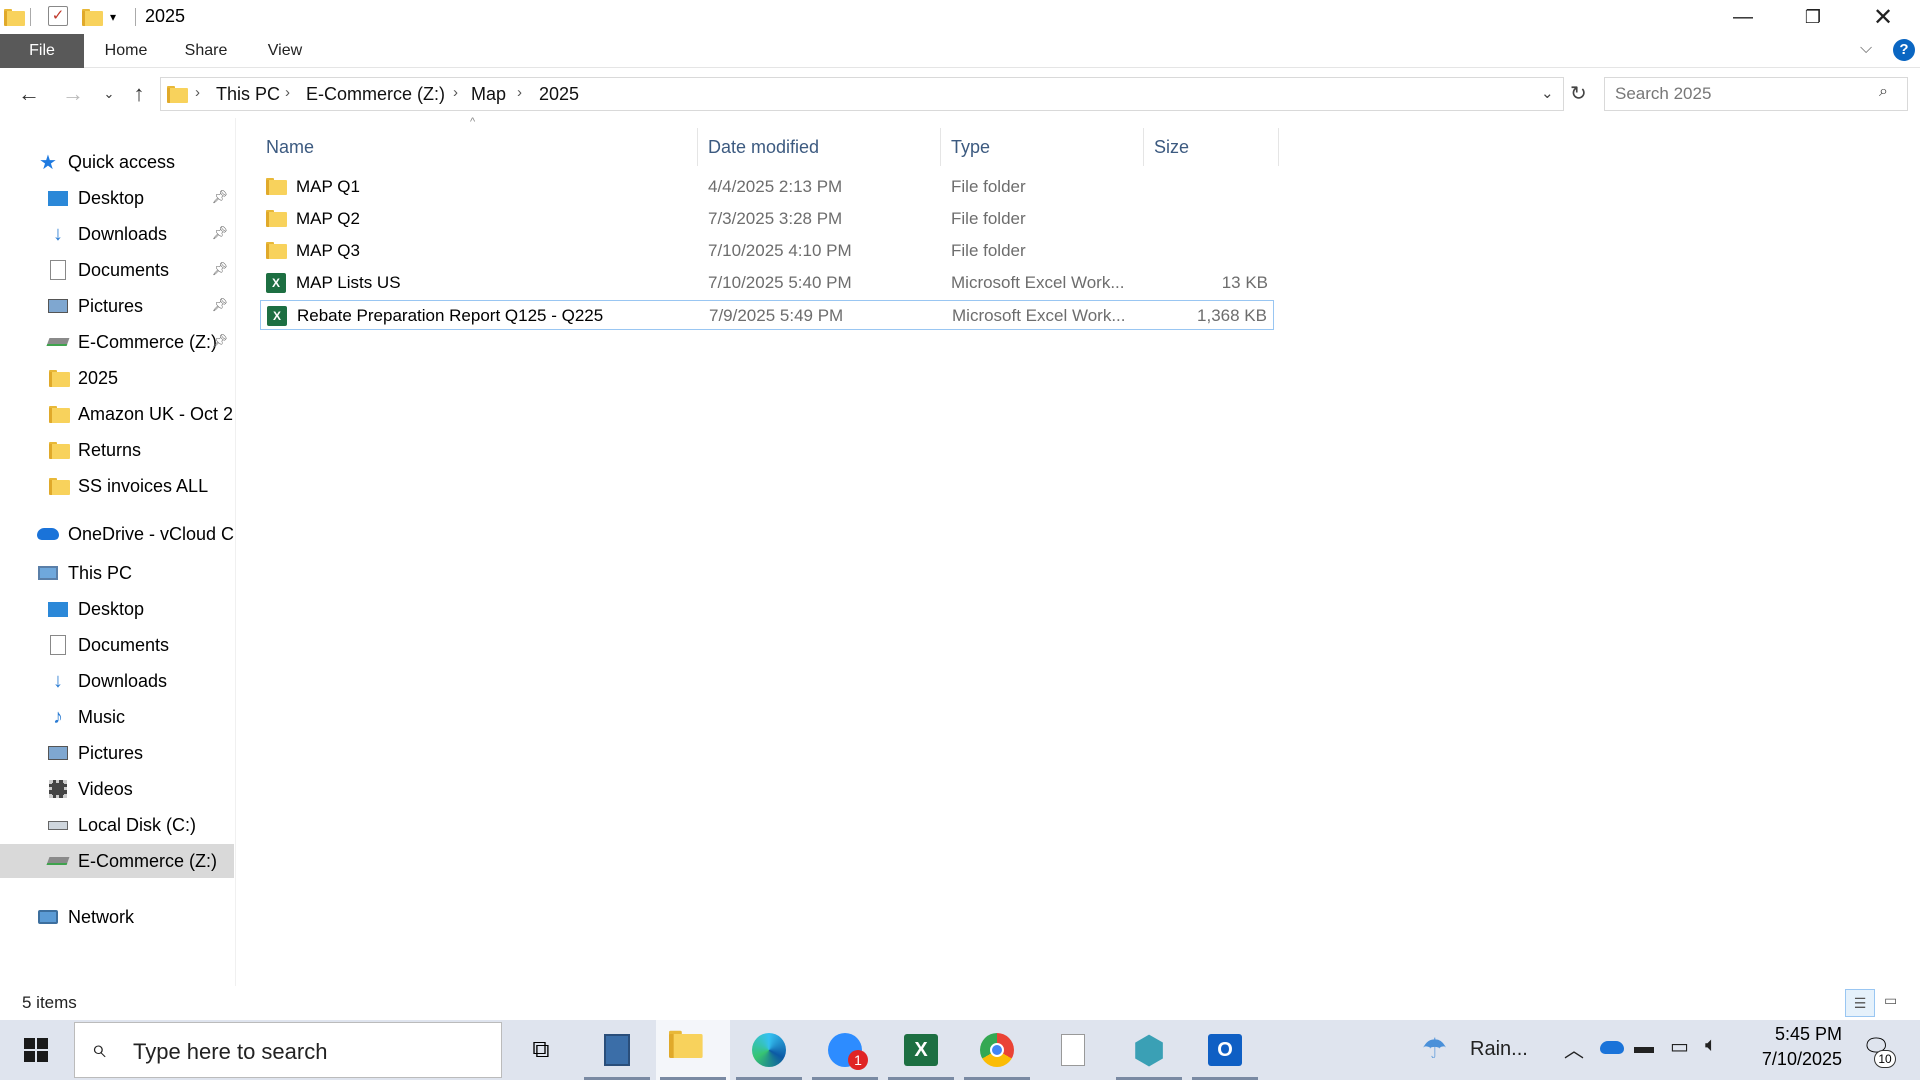 Image resolution: width=1920 pixels, height=1080 pixels. Describe the element at coordinates (58, 716) in the screenshot. I see `music-icon: ♪` at that location.